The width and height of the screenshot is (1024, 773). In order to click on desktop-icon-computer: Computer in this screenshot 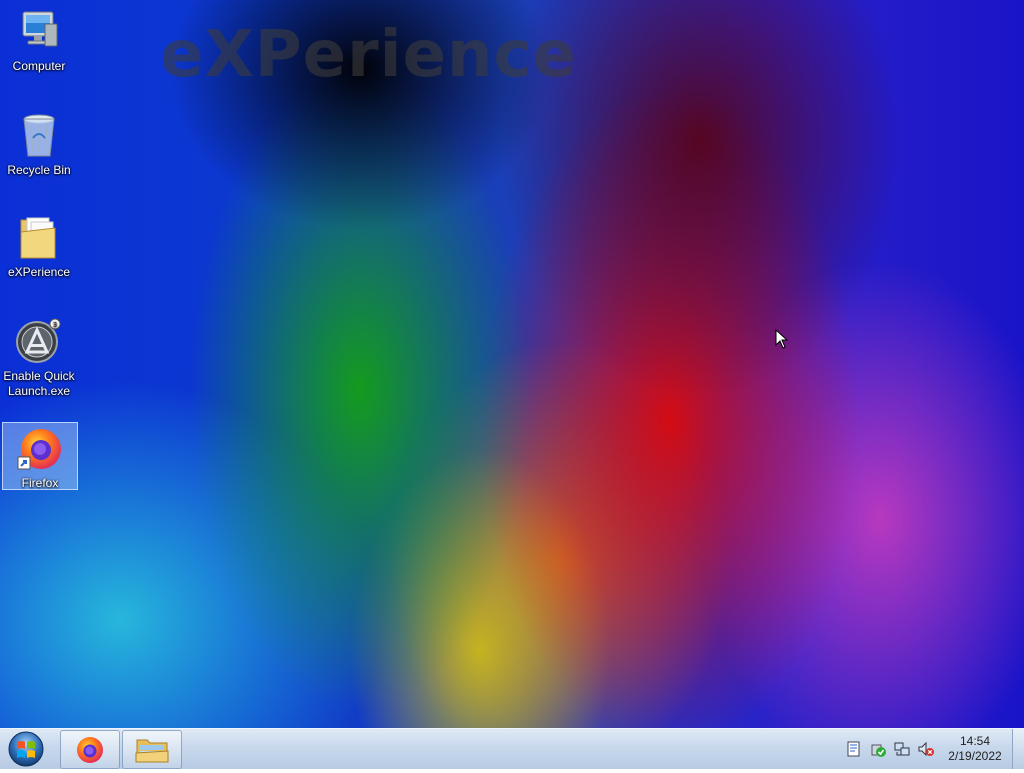, I will do `click(39, 41)`.